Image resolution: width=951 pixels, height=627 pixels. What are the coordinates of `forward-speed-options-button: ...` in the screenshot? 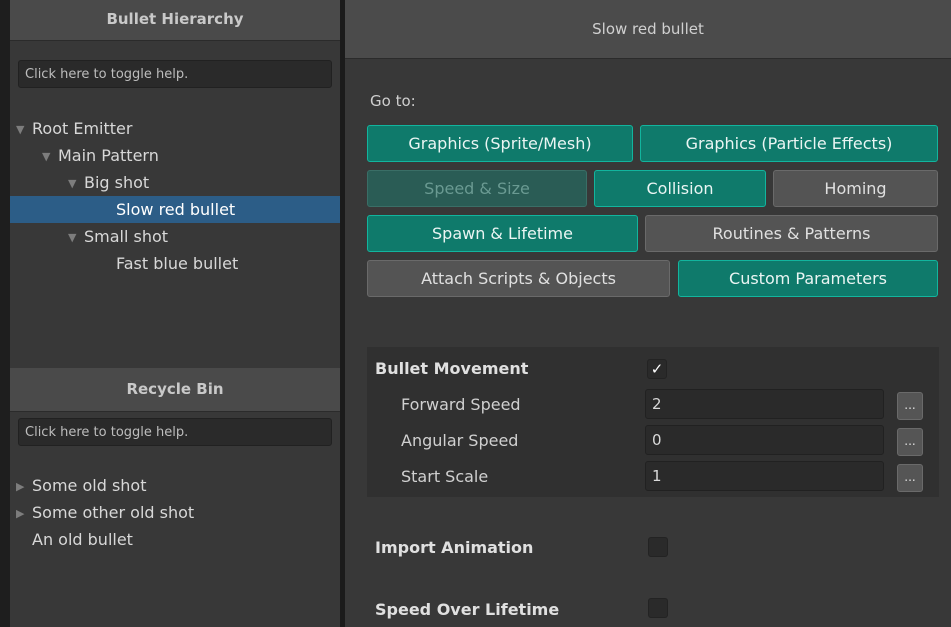 It's located at (910, 406).